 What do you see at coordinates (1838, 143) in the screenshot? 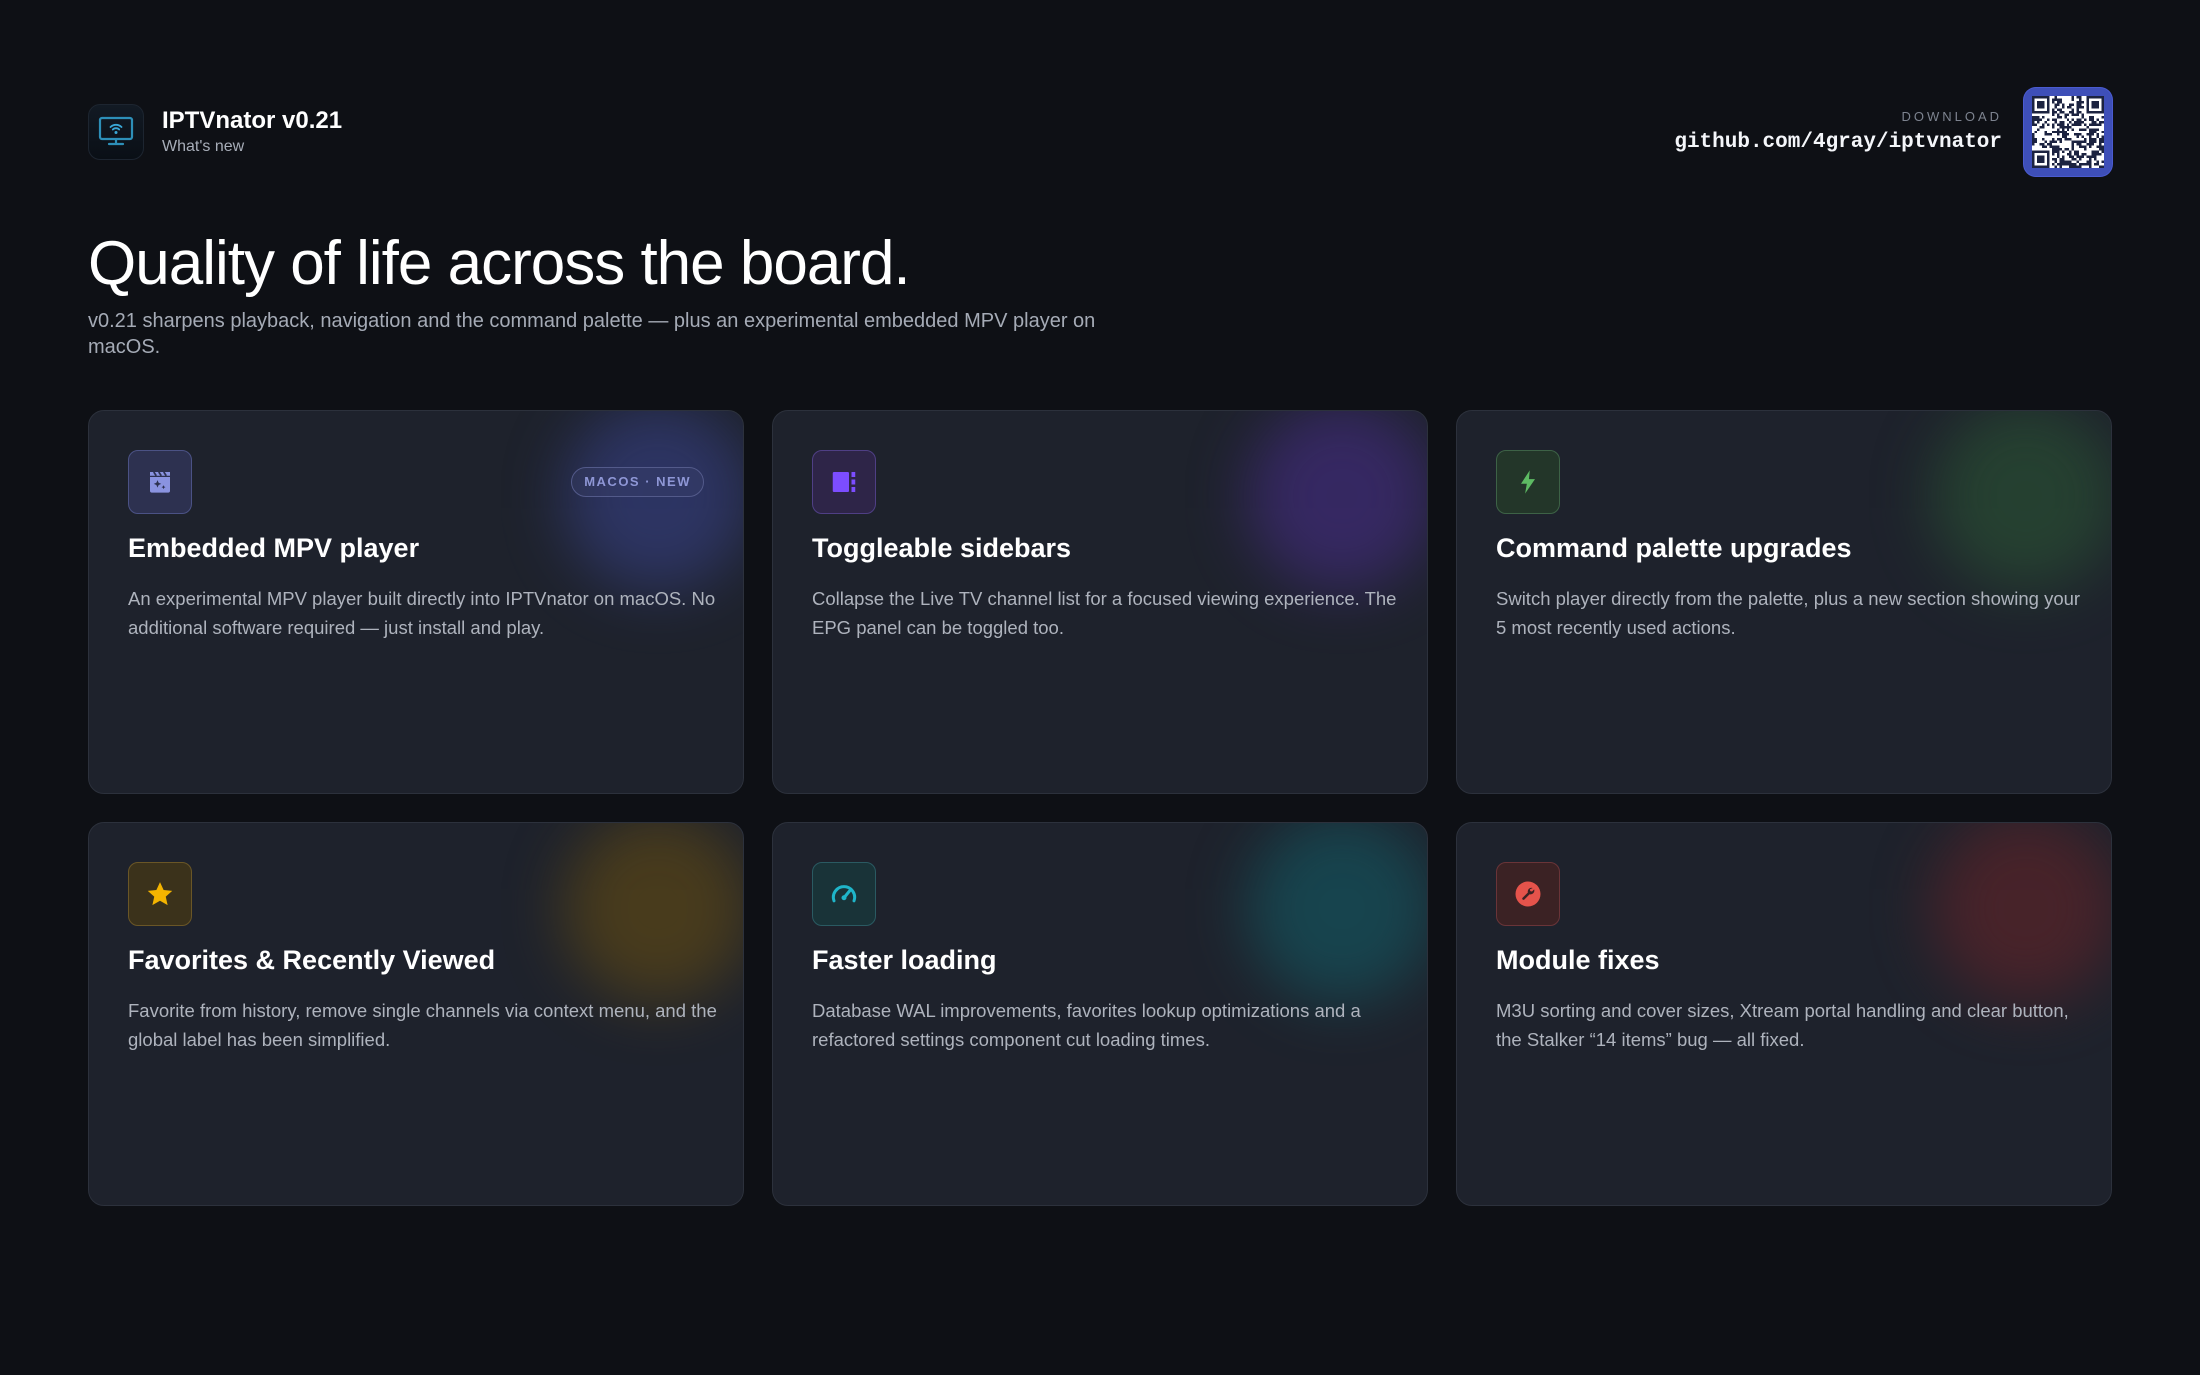
I see `download-url-link: github.com/4gray/iptvnator` at bounding box center [1838, 143].